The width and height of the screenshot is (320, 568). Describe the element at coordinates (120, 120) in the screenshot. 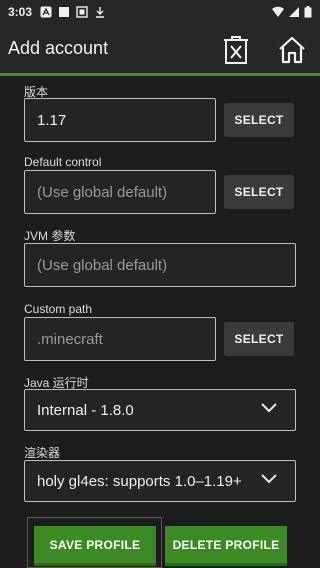

I see `version-field: 1.17` at that location.